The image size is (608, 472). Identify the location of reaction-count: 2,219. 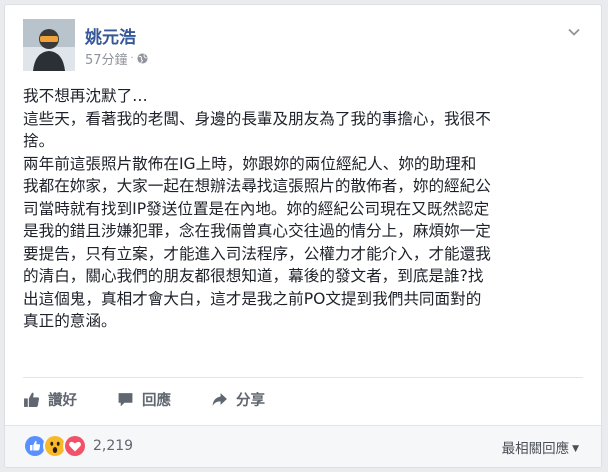
(113, 446).